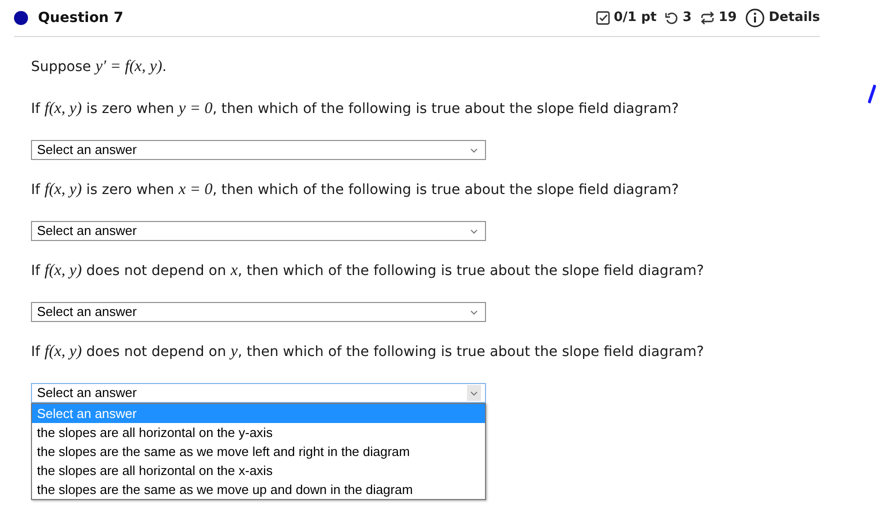 Image resolution: width=877 pixels, height=507 pixels. I want to click on question-prompt: If f(x, y) does not depend on y, then which of the following is true about the slope field diagram?, so click(368, 352).